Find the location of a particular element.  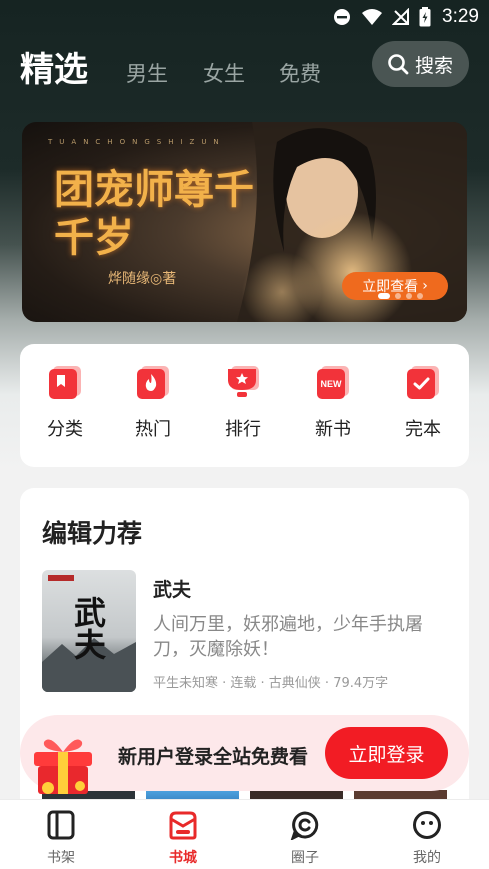

search-icon is located at coordinates (398, 64).